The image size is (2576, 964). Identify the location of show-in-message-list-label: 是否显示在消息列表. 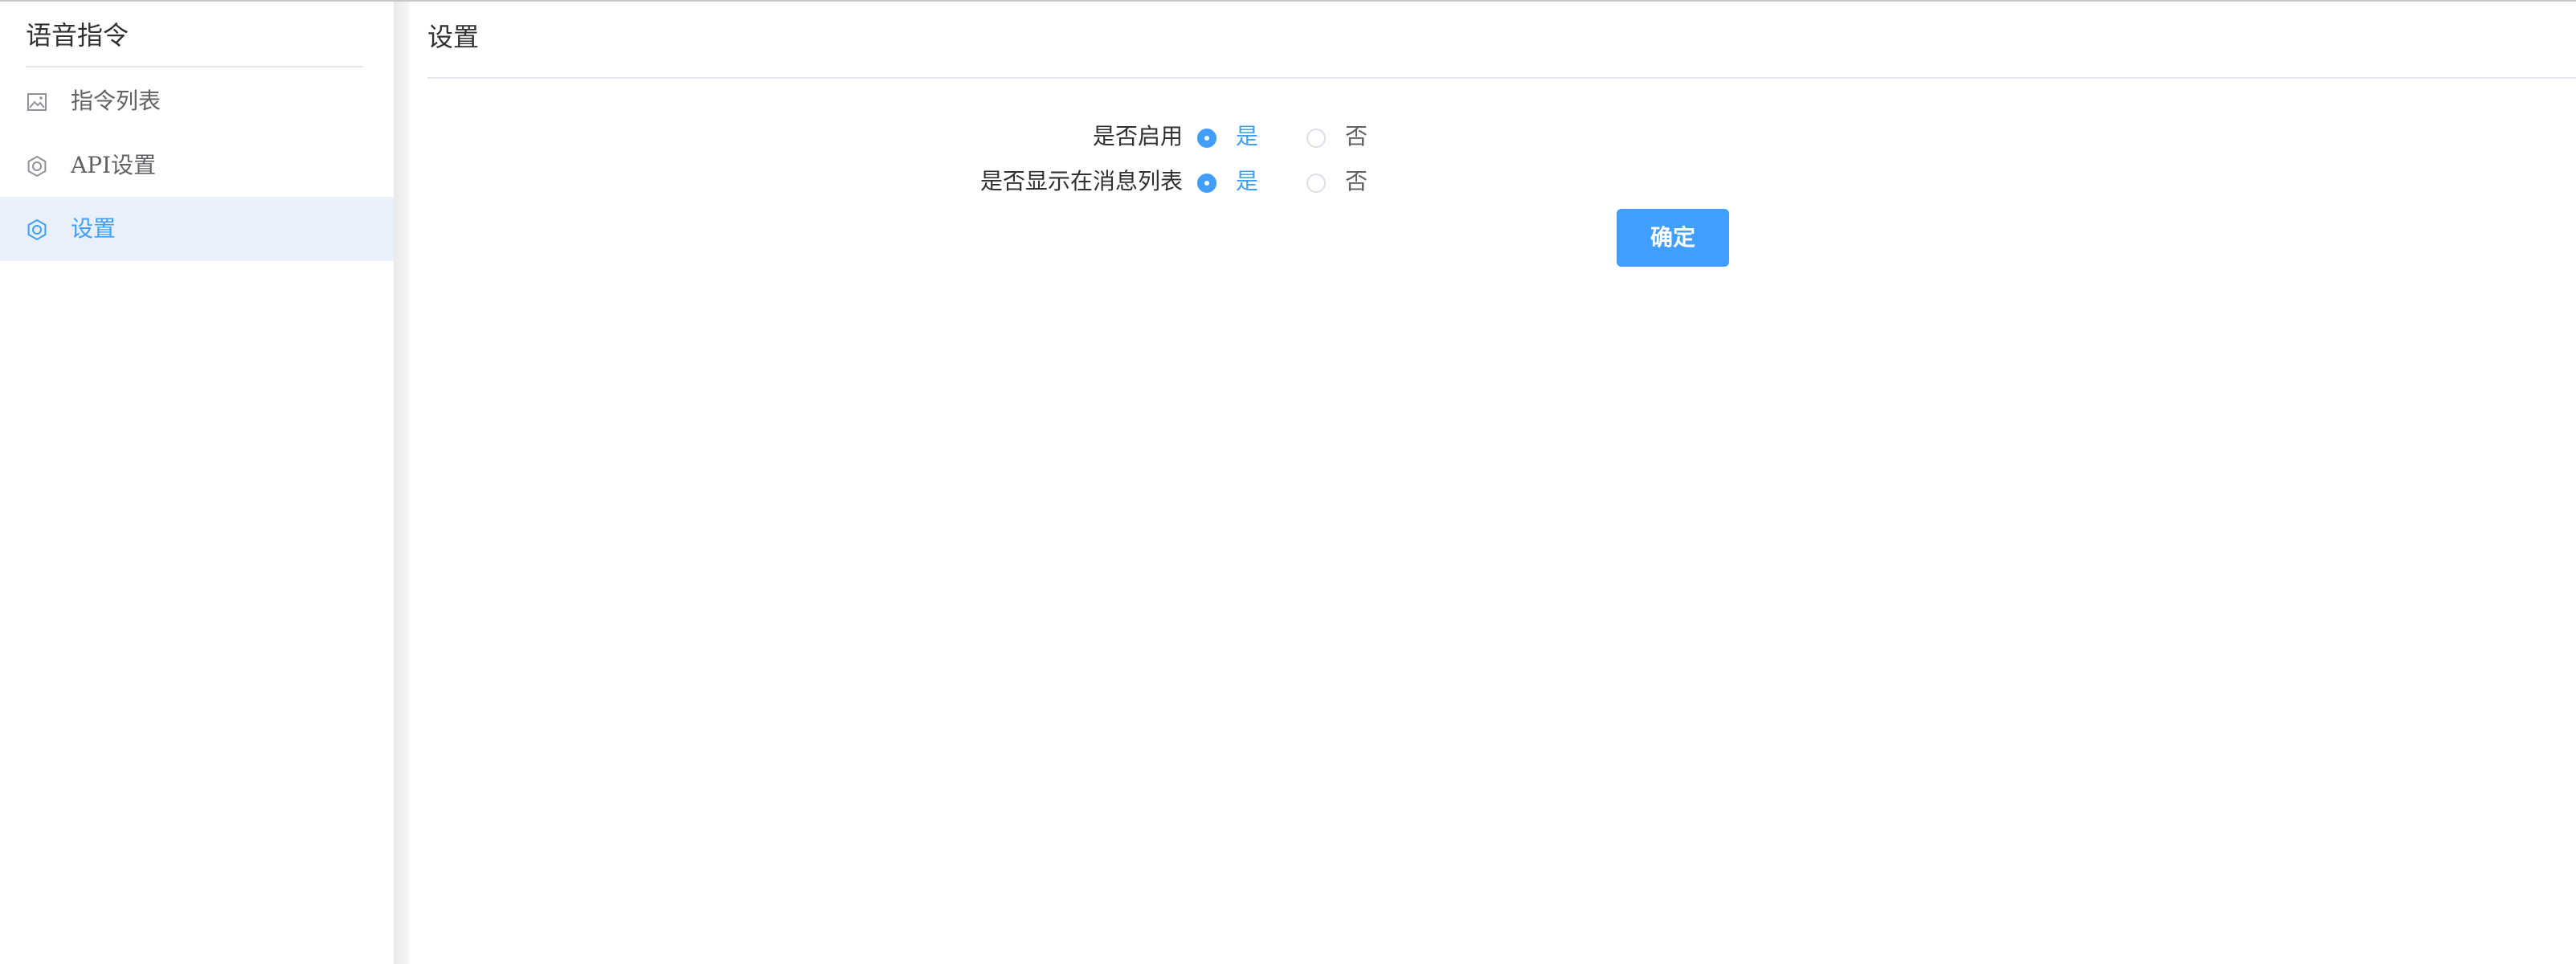
(1081, 181).